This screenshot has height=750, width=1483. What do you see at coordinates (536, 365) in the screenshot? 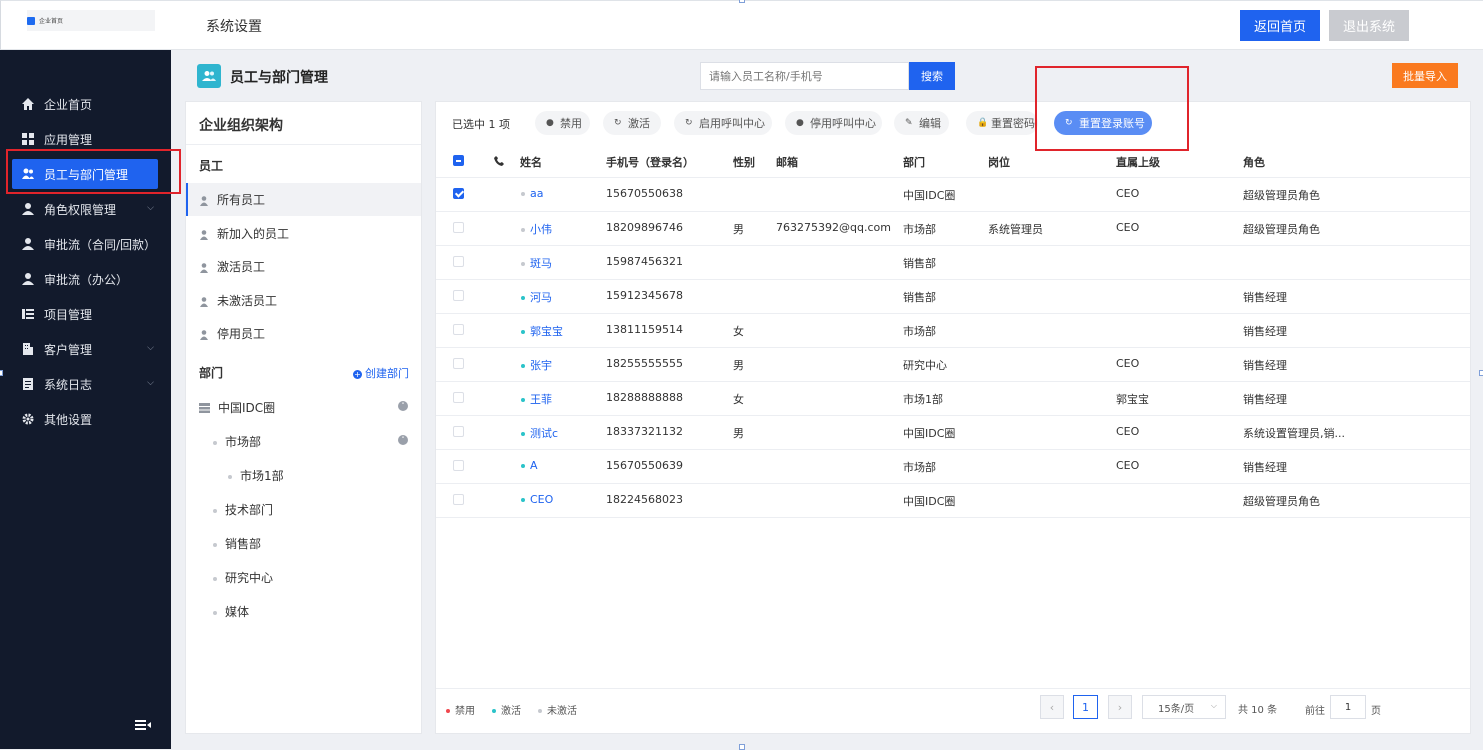
I see `employee-name-link: 张宇` at bounding box center [536, 365].